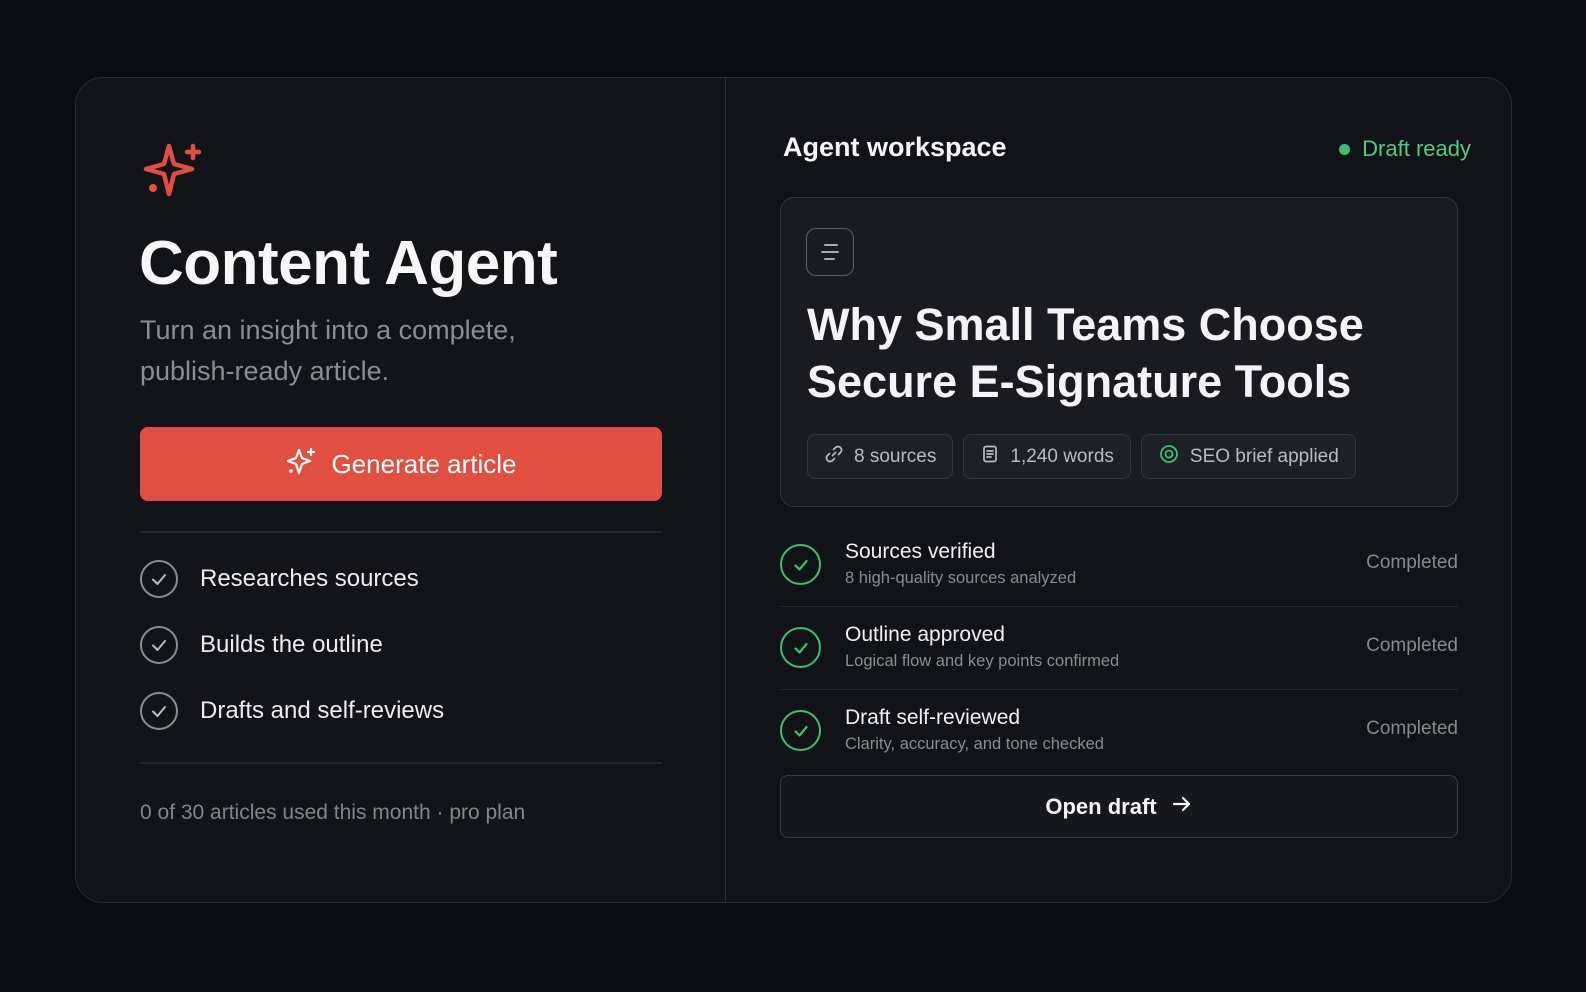 Image resolution: width=1586 pixels, height=992 pixels. I want to click on sources-chip: 8 sources, so click(880, 456).